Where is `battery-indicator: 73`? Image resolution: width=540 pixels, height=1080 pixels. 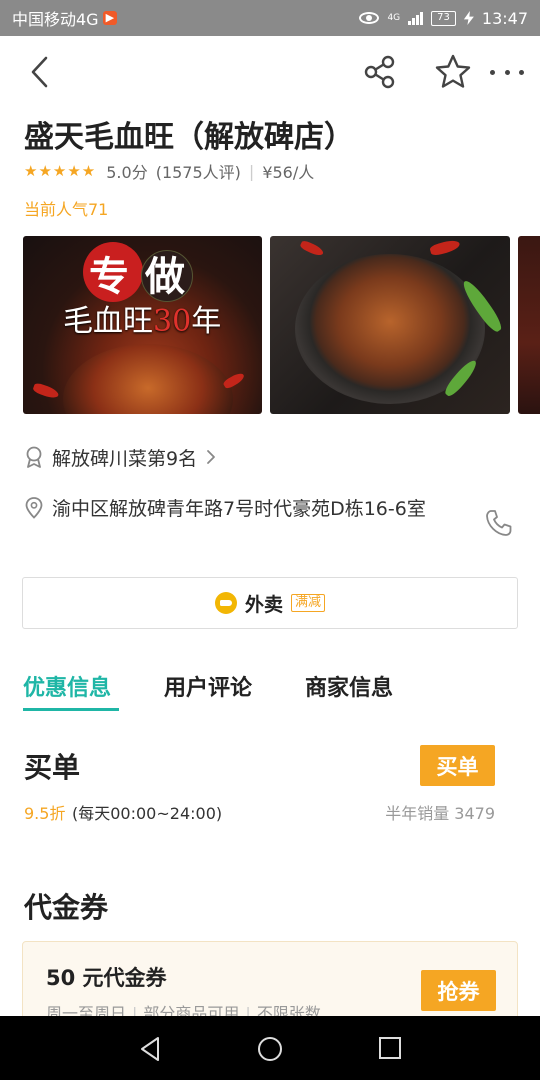
battery-indicator: 73 is located at coordinates (443, 18).